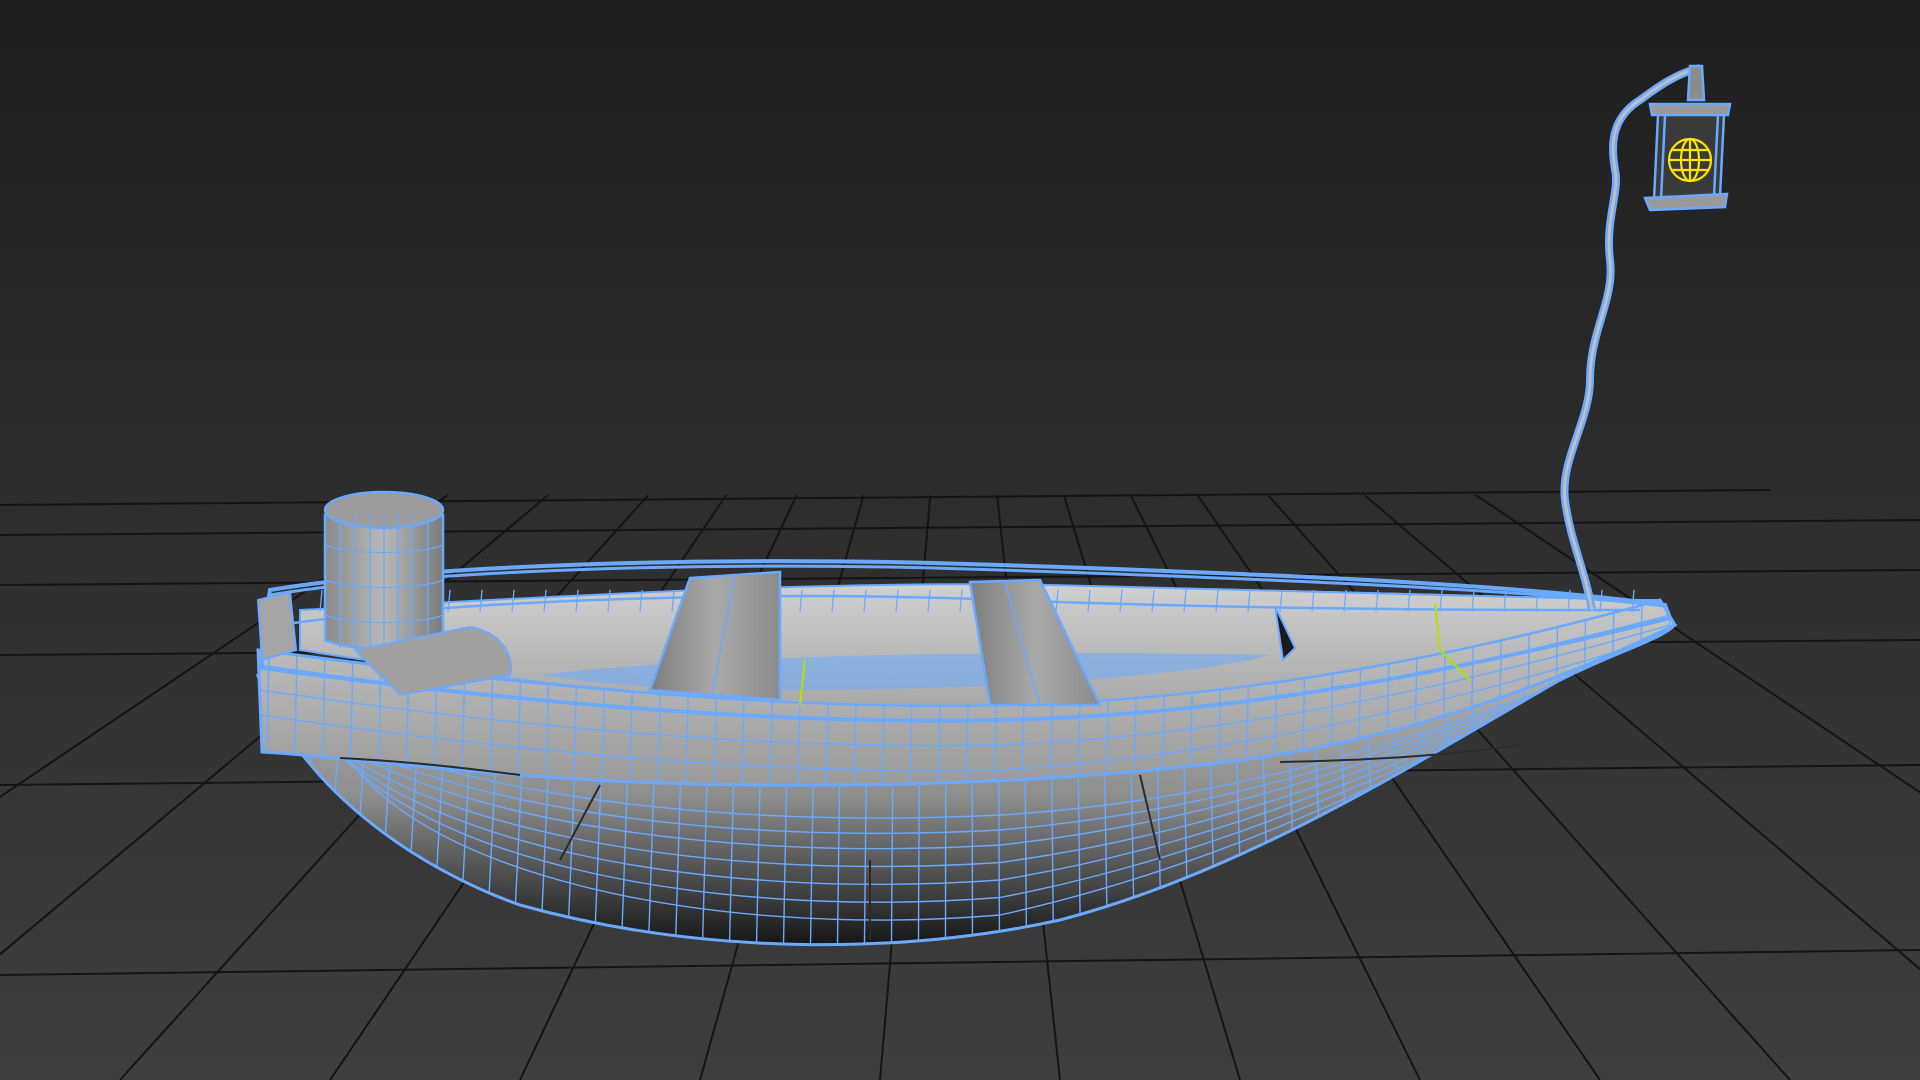 This screenshot has height=1080, width=1920. What do you see at coordinates (384, 570) in the screenshot?
I see `bow-bollard` at bounding box center [384, 570].